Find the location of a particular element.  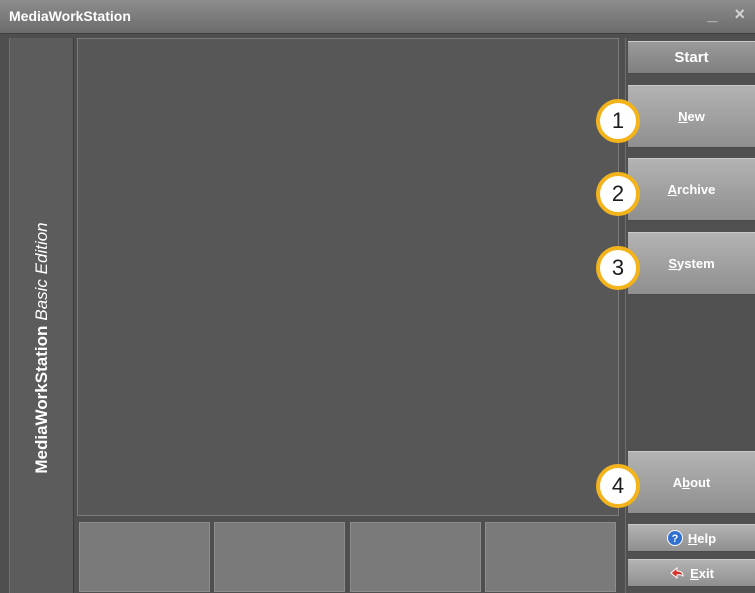

callout-4: 4 is located at coordinates (618, 486).